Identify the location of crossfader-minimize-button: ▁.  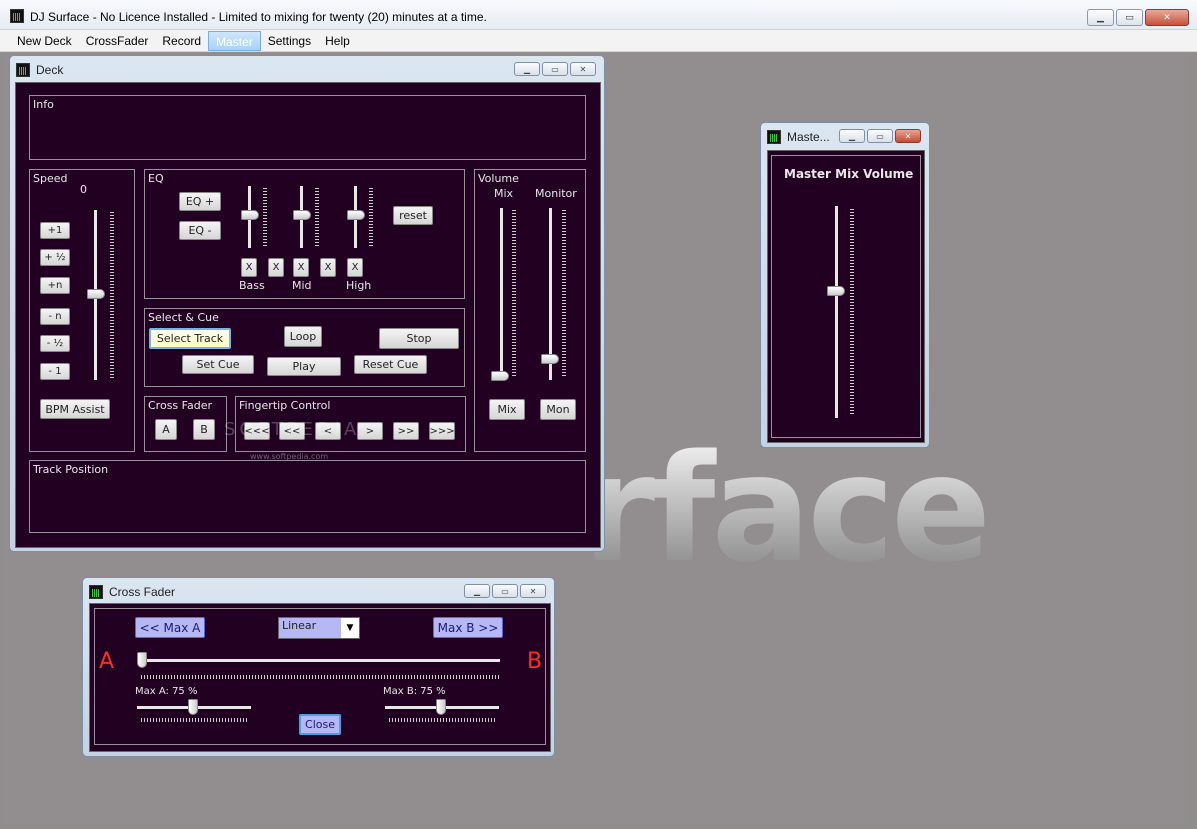
(477, 591).